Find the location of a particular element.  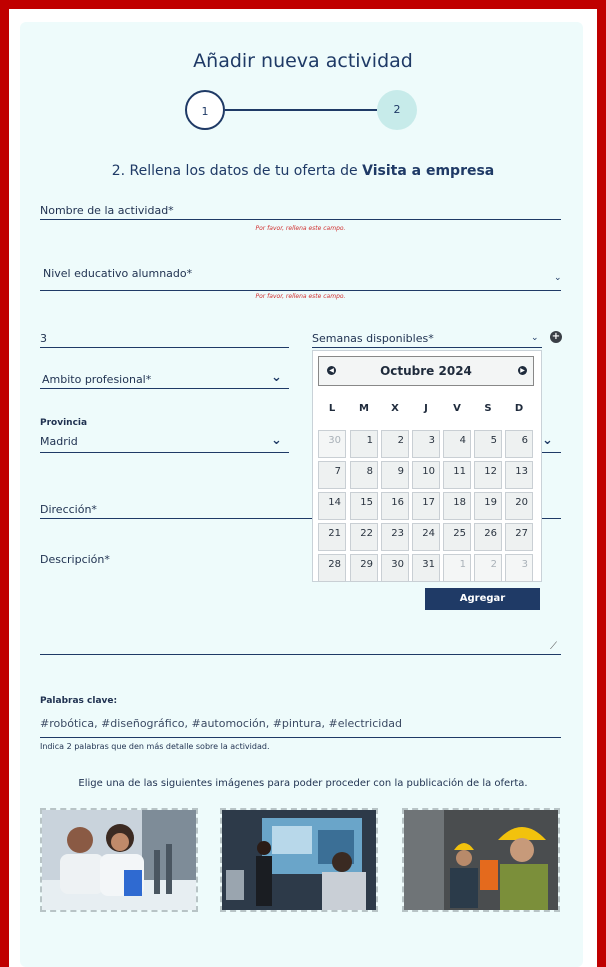

image-option-presentation-screen is located at coordinates (299, 860).